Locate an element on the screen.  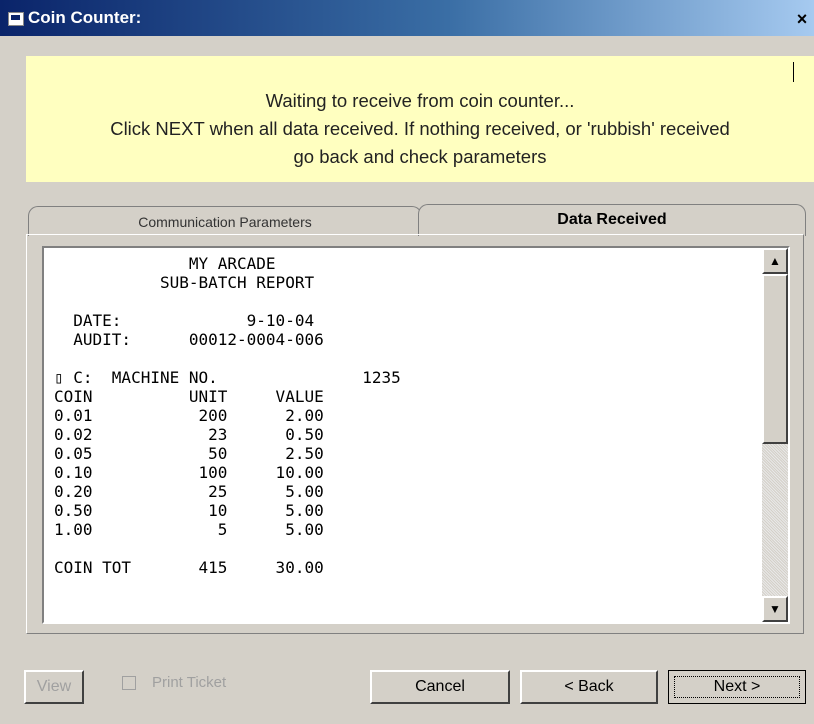
print-ticket-checkbox is located at coordinates (129, 683).